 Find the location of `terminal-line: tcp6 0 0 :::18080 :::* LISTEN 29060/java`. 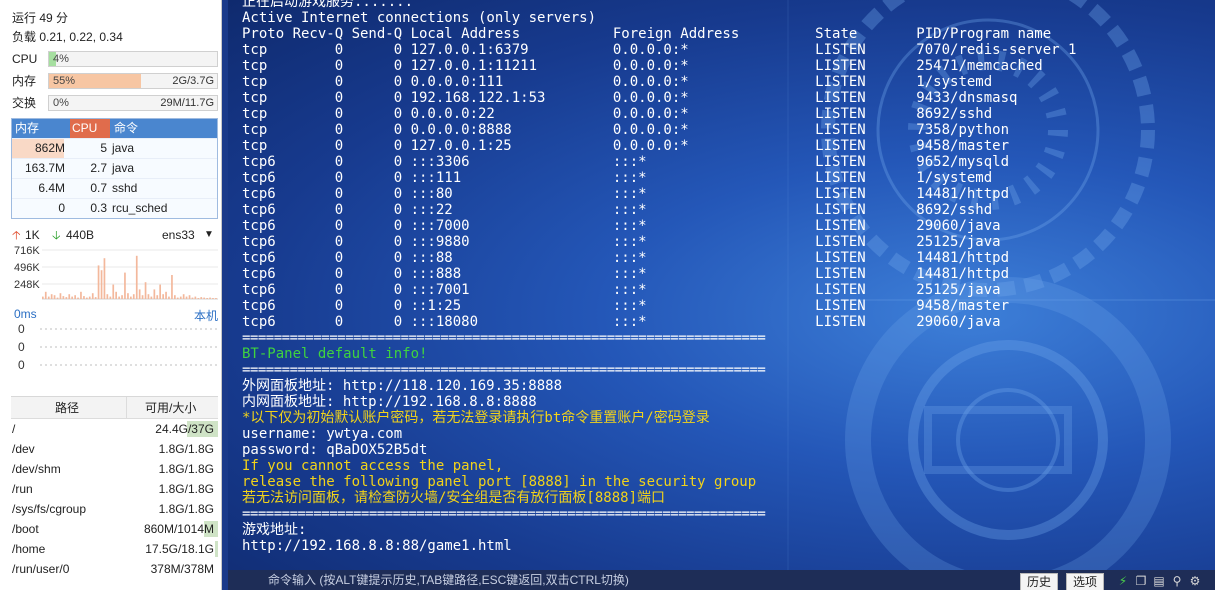

terminal-line: tcp6 0 0 :::18080 :::* LISTEN 29060/java is located at coordinates (621, 322).